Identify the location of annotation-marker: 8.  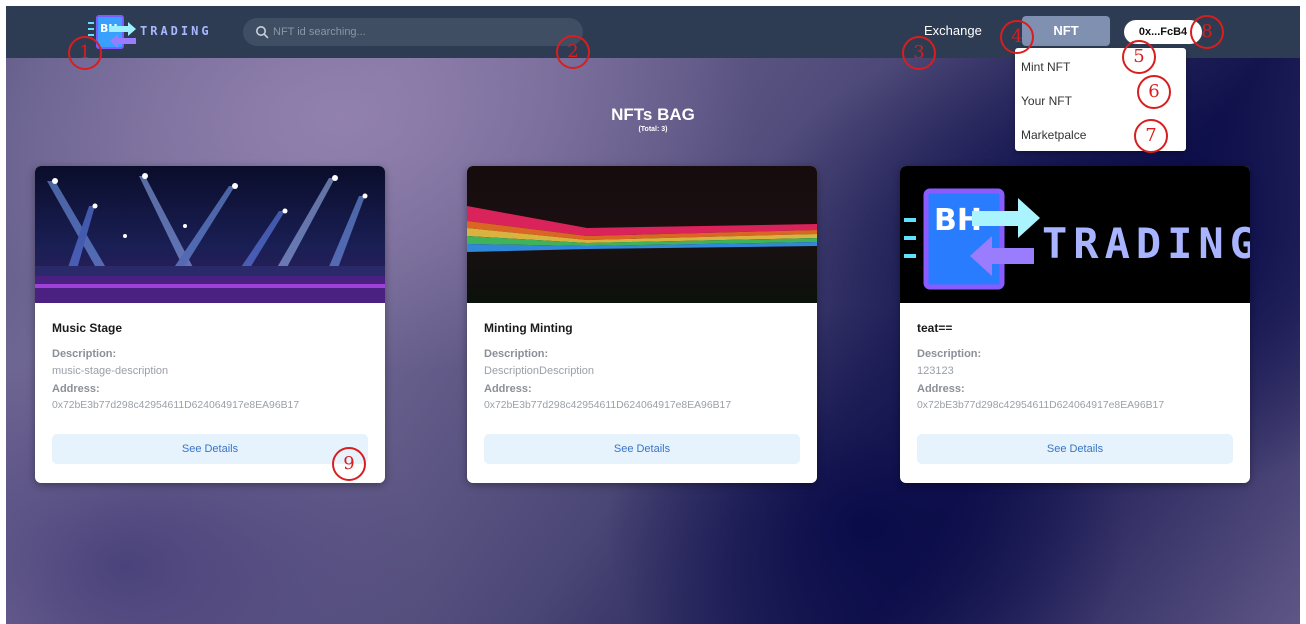
(1207, 32).